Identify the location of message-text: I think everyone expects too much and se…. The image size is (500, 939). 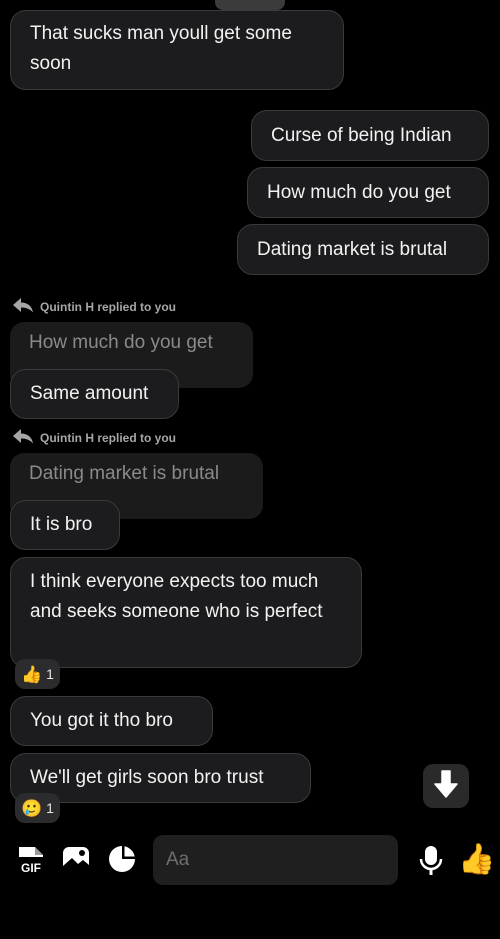
(176, 596).